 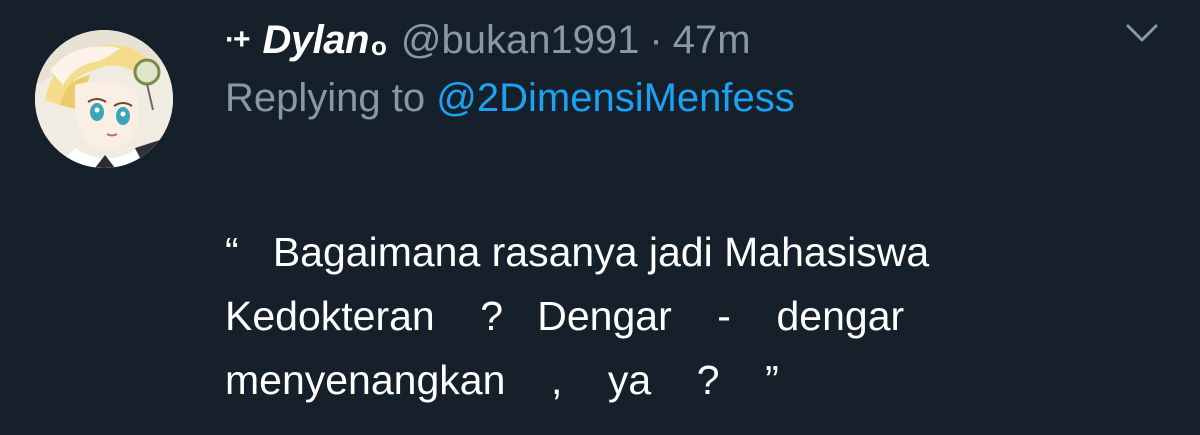 I want to click on reply-target-link: @2DimensiMenfess, so click(x=615, y=98).